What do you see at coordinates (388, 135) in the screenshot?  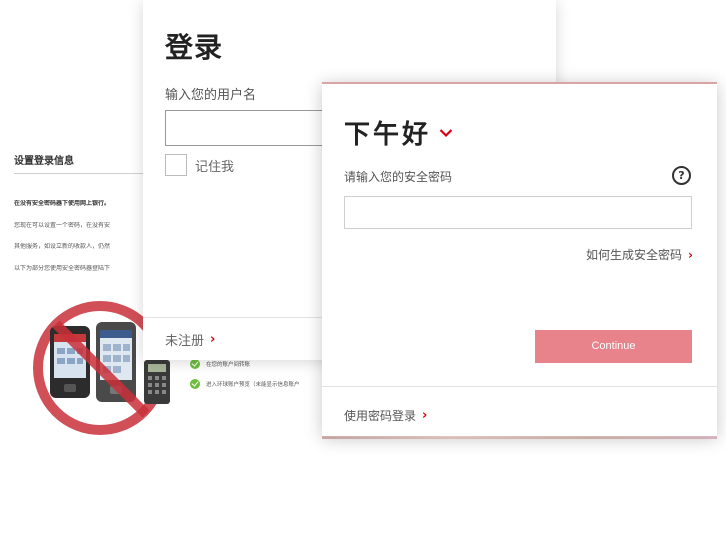 I see `greeting-title: 下午好` at bounding box center [388, 135].